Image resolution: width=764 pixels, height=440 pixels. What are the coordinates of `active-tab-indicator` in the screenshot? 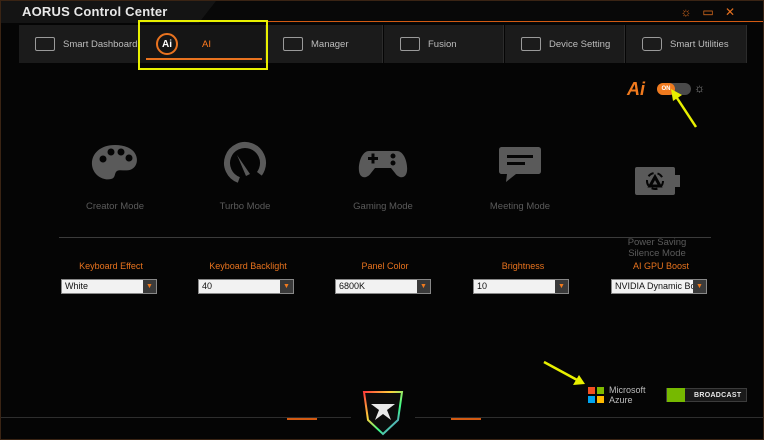 It's located at (204, 59).